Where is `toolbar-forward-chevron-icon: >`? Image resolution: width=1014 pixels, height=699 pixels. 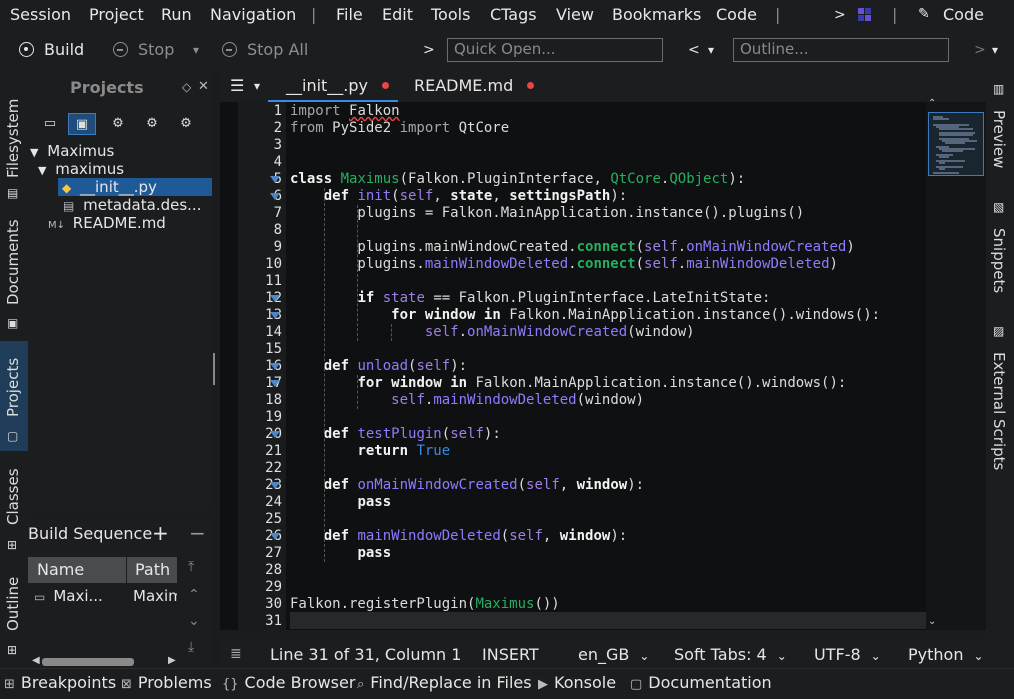
toolbar-forward-chevron-icon: > is located at coordinates (429, 50).